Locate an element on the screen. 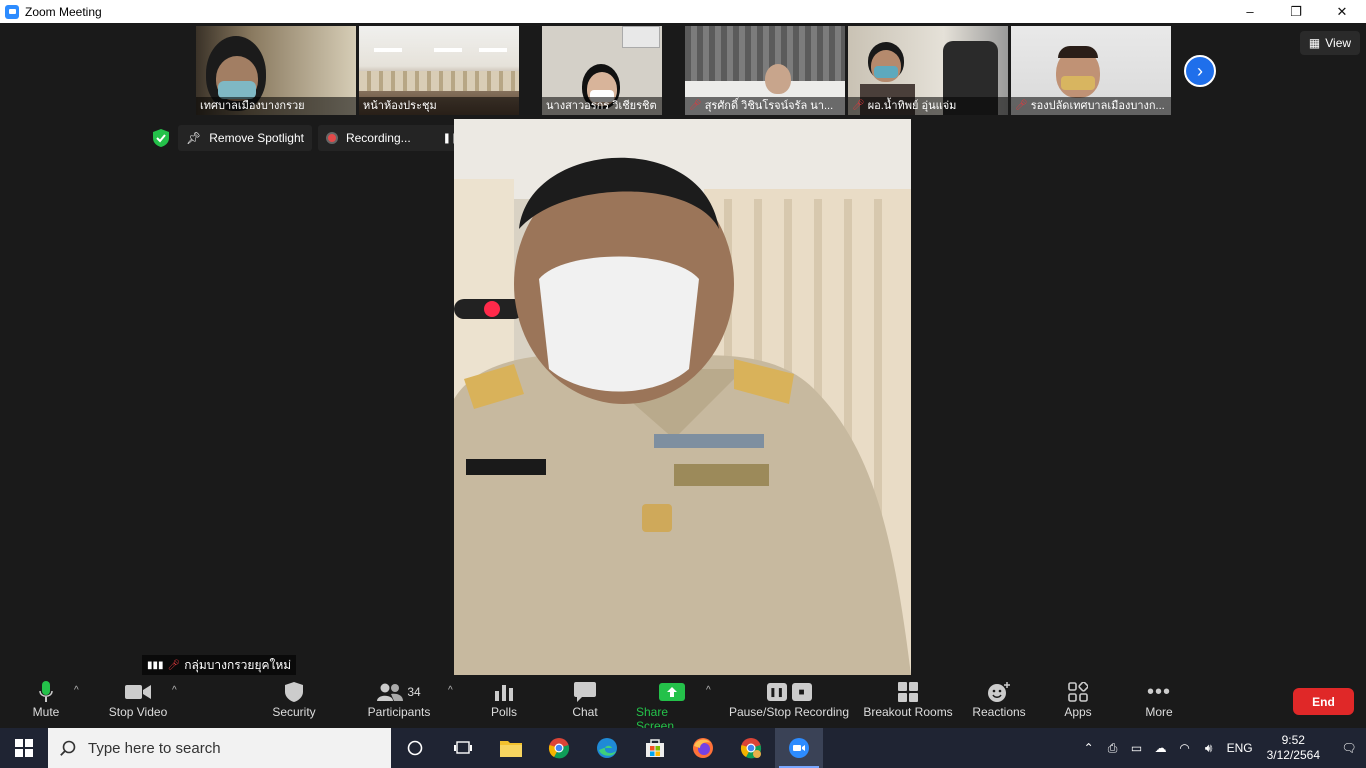 The height and width of the screenshot is (768, 1366). breakout-rooms-button: Breakout Rooms is located at coordinates (908, 699).